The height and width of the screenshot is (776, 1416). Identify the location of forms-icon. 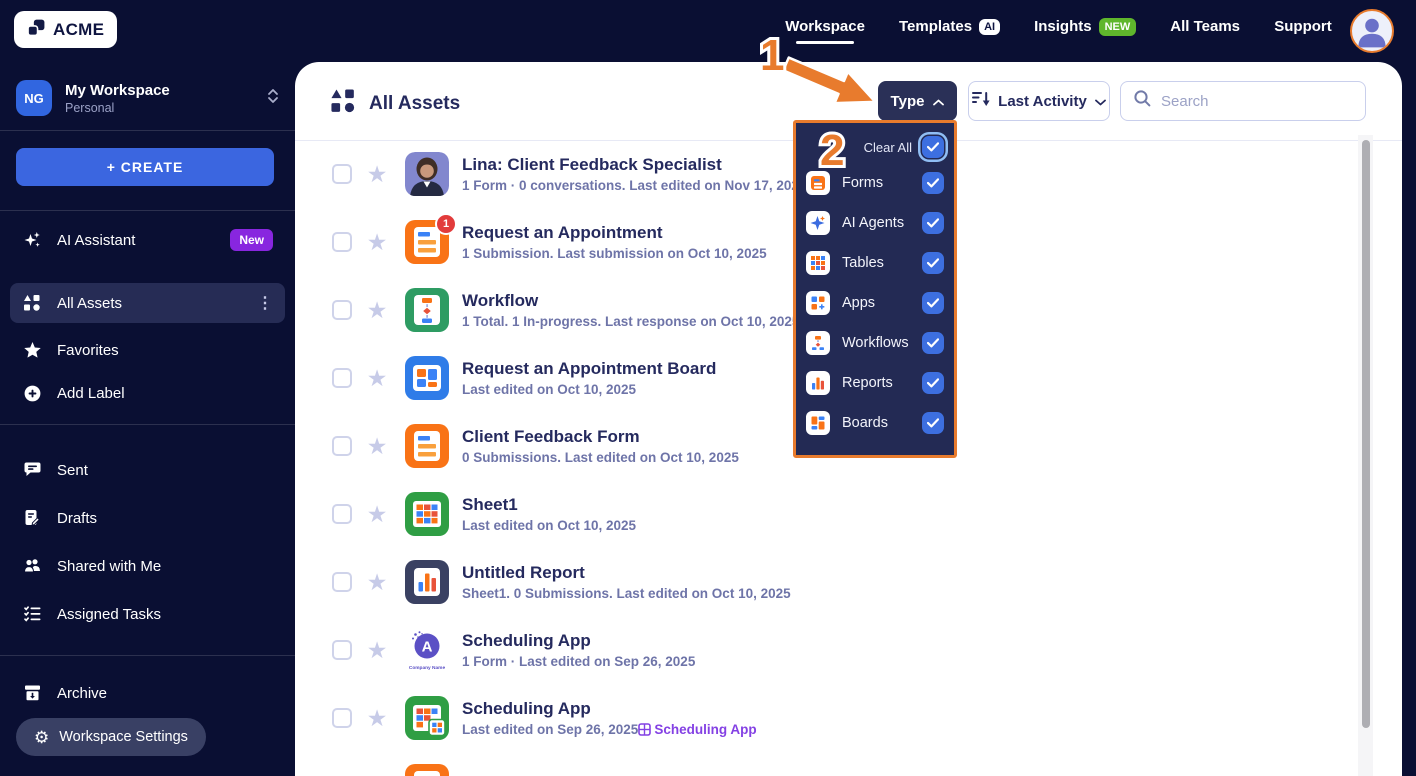
(818, 183).